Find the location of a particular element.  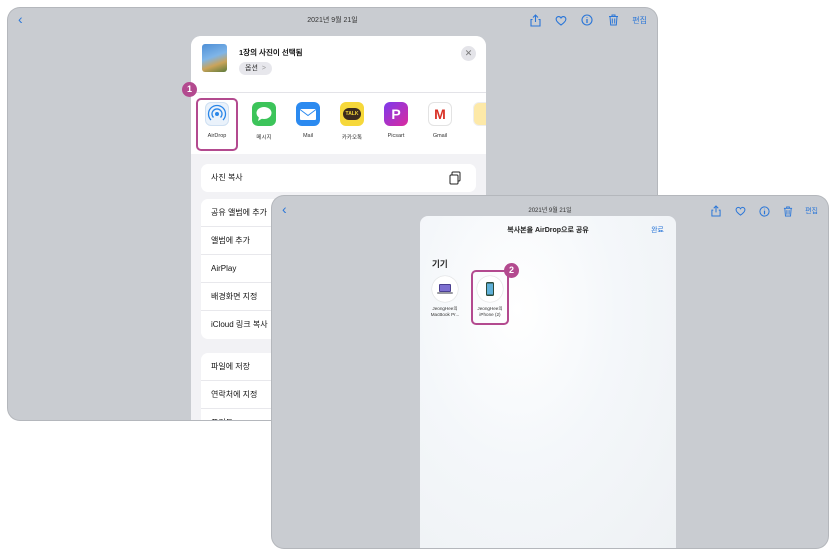

airdrop-icon is located at coordinates (217, 114).